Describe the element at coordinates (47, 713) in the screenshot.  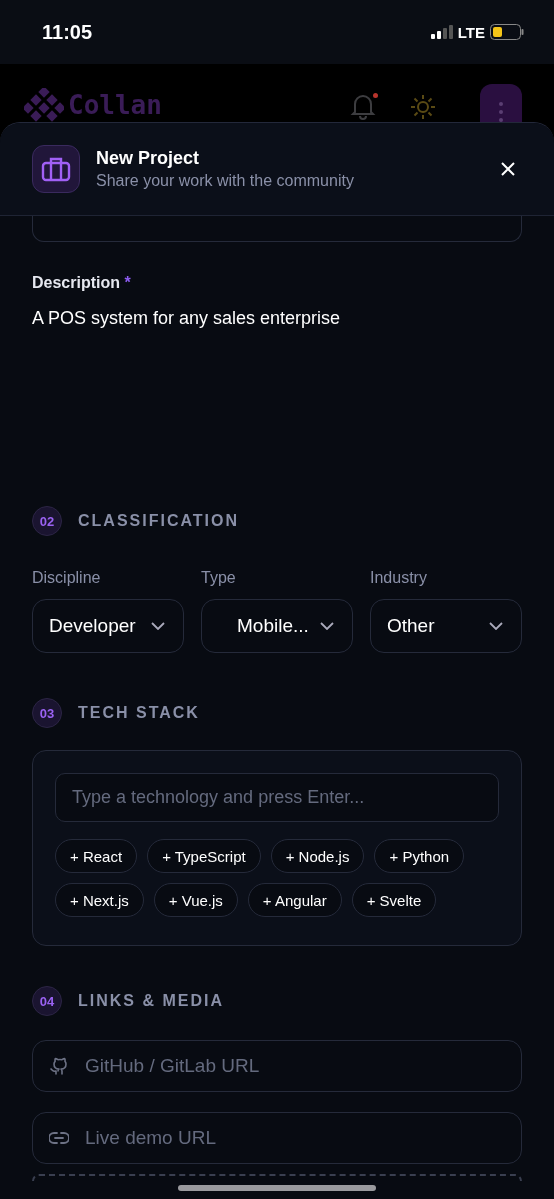
I see `step-number: 03` at that location.